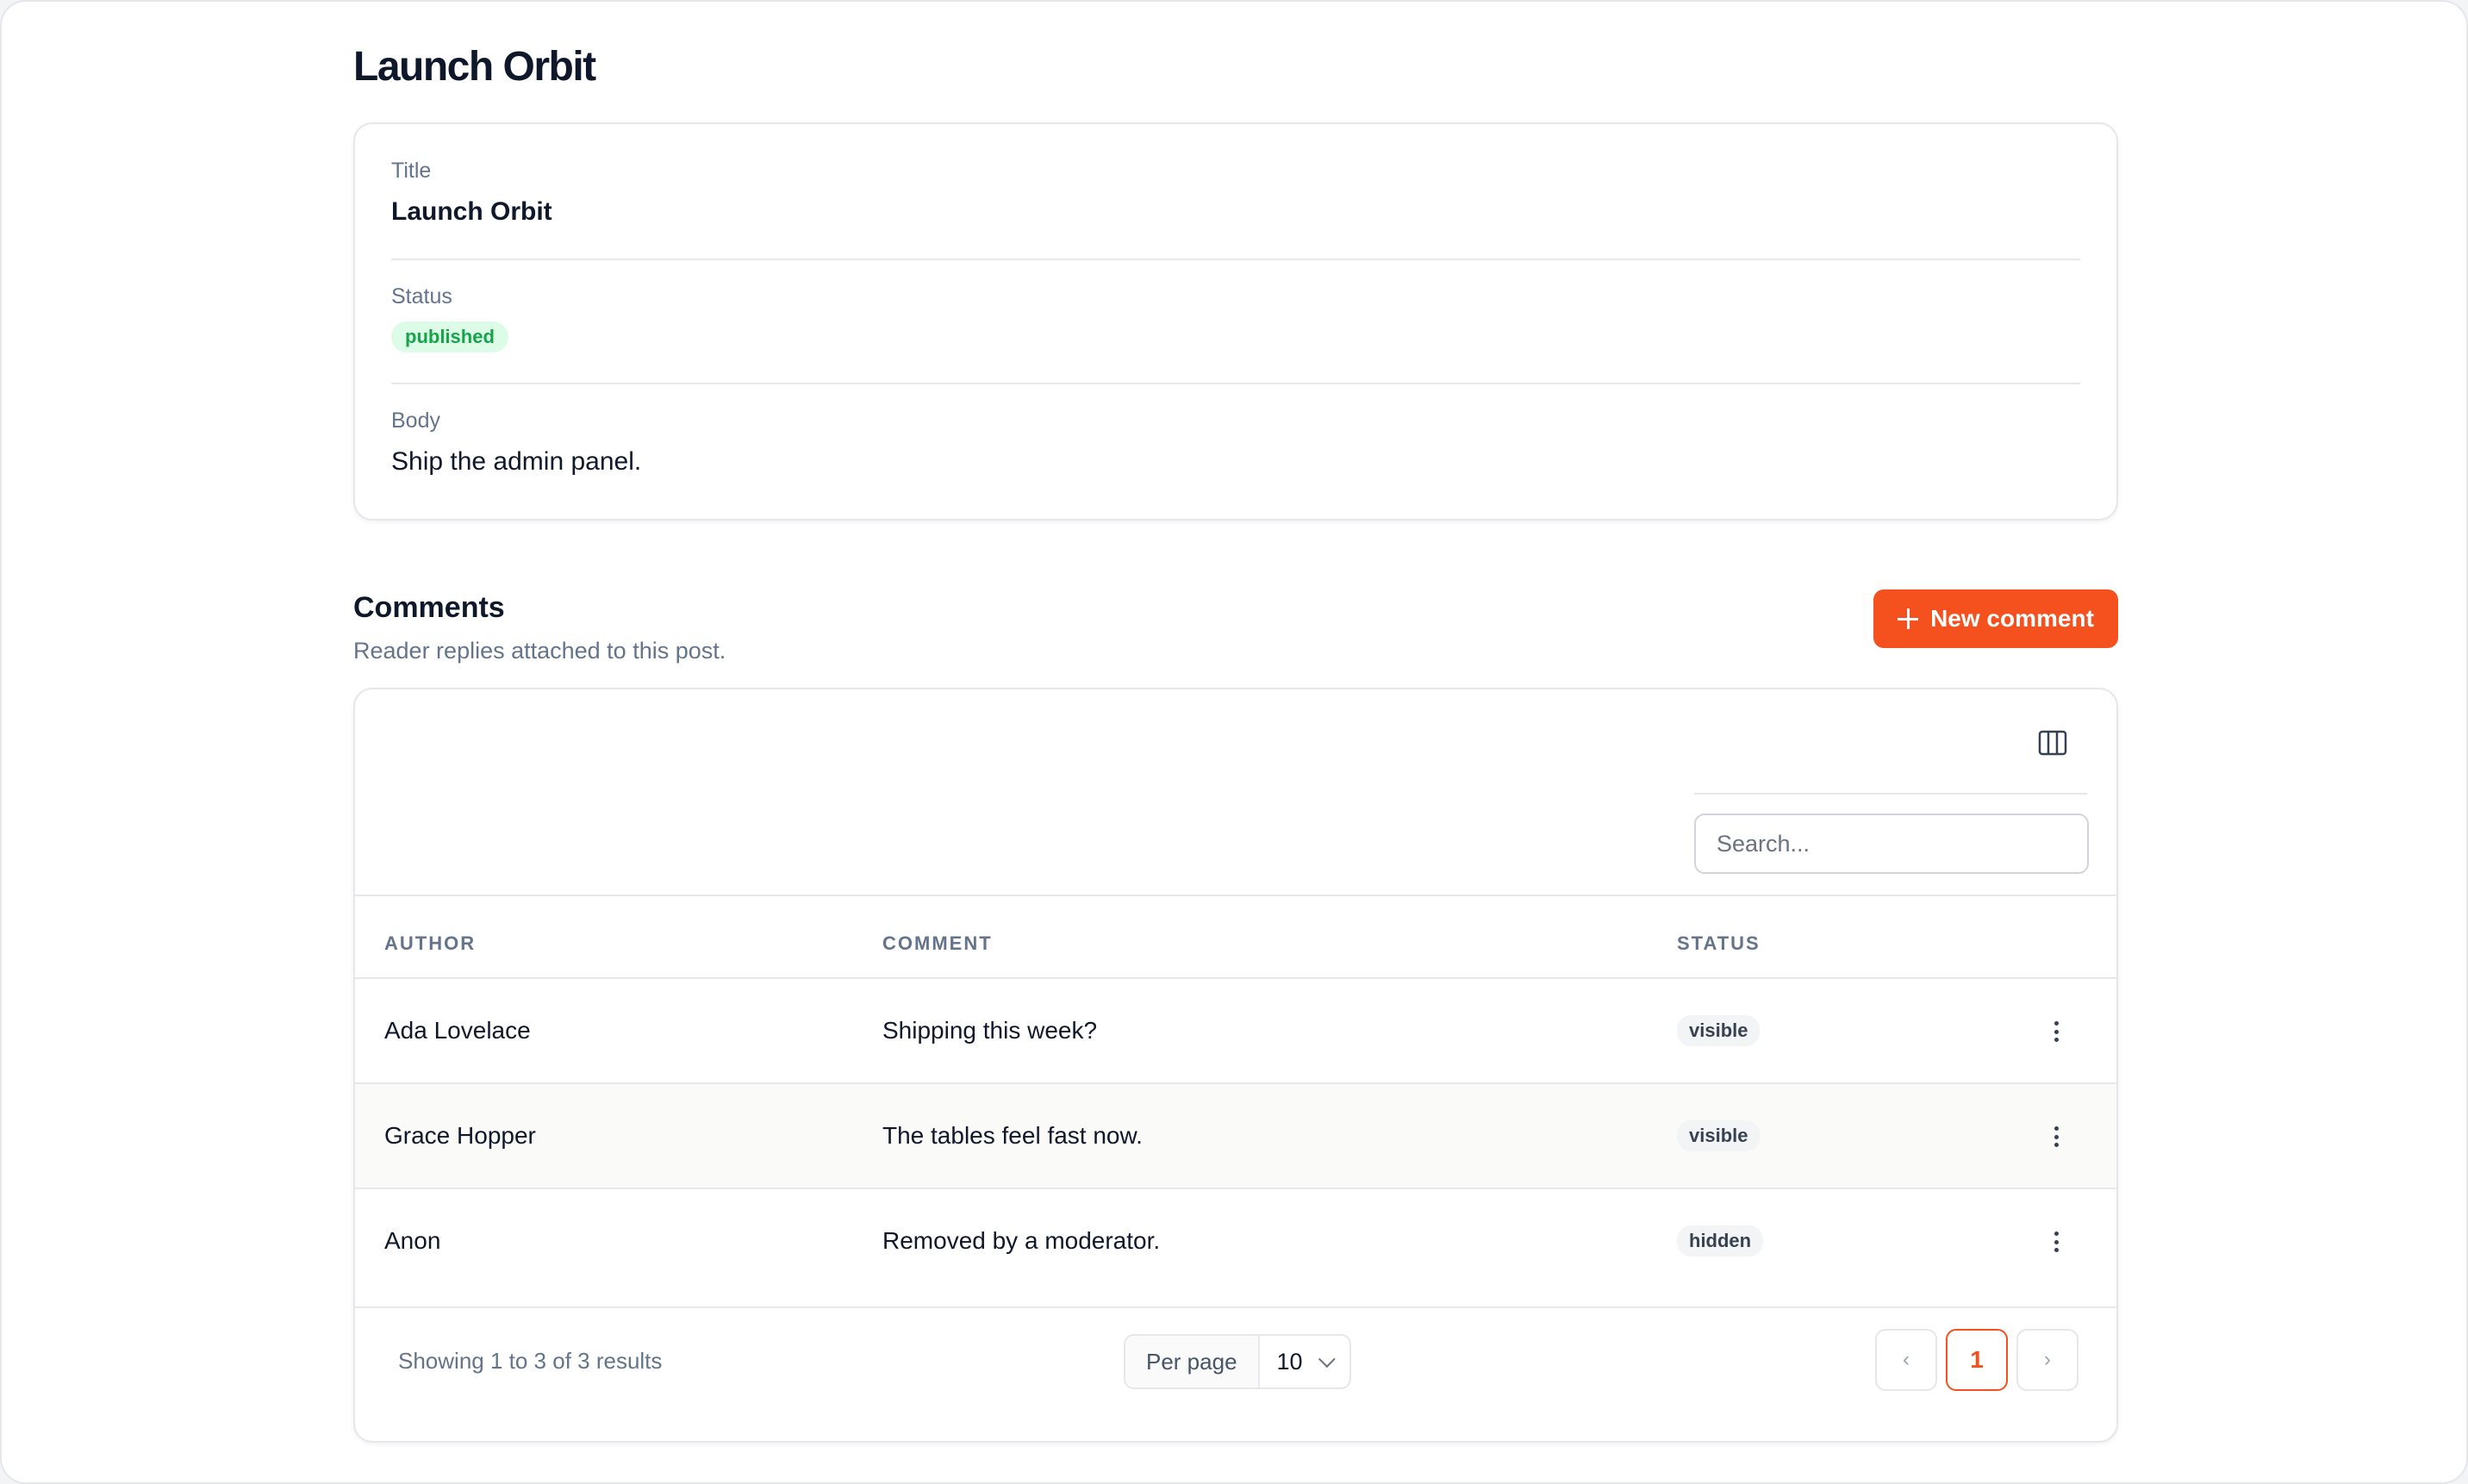 This screenshot has width=2468, height=1484. What do you see at coordinates (1012, 1135) in the screenshot?
I see `comment-cell: The tables feel fast now.` at bounding box center [1012, 1135].